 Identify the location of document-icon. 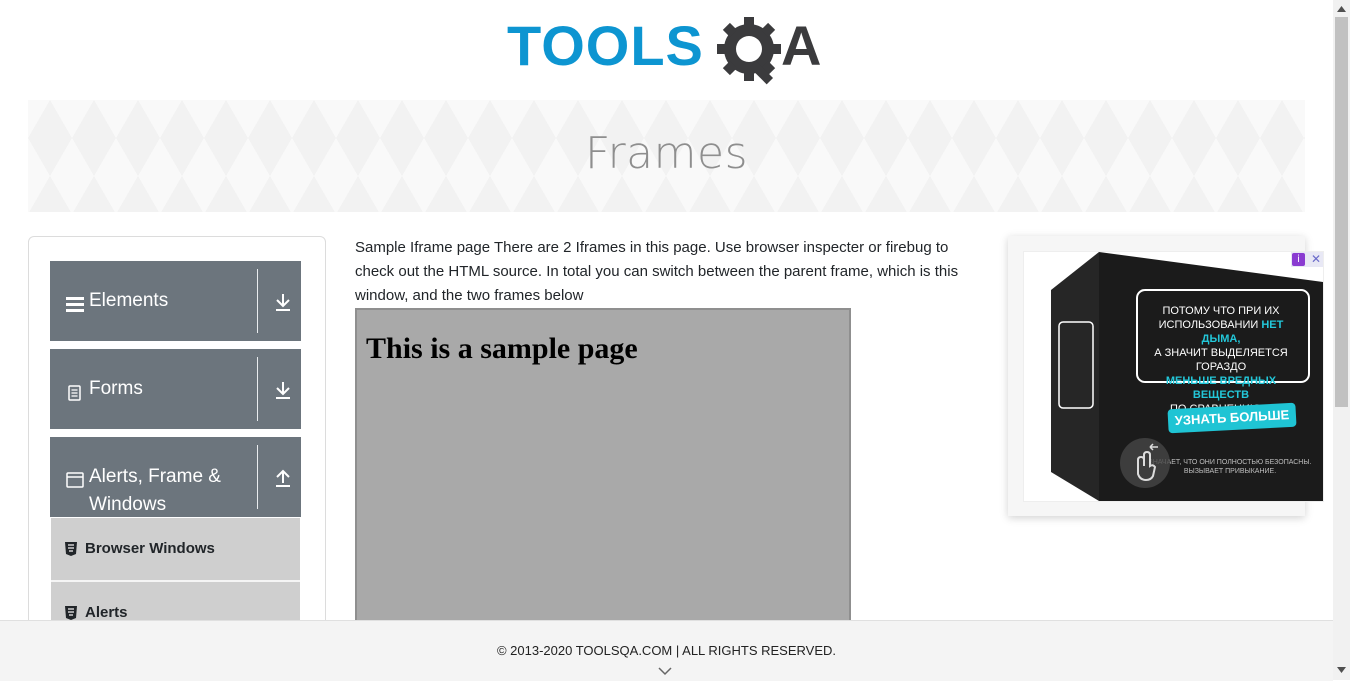
(74, 393).